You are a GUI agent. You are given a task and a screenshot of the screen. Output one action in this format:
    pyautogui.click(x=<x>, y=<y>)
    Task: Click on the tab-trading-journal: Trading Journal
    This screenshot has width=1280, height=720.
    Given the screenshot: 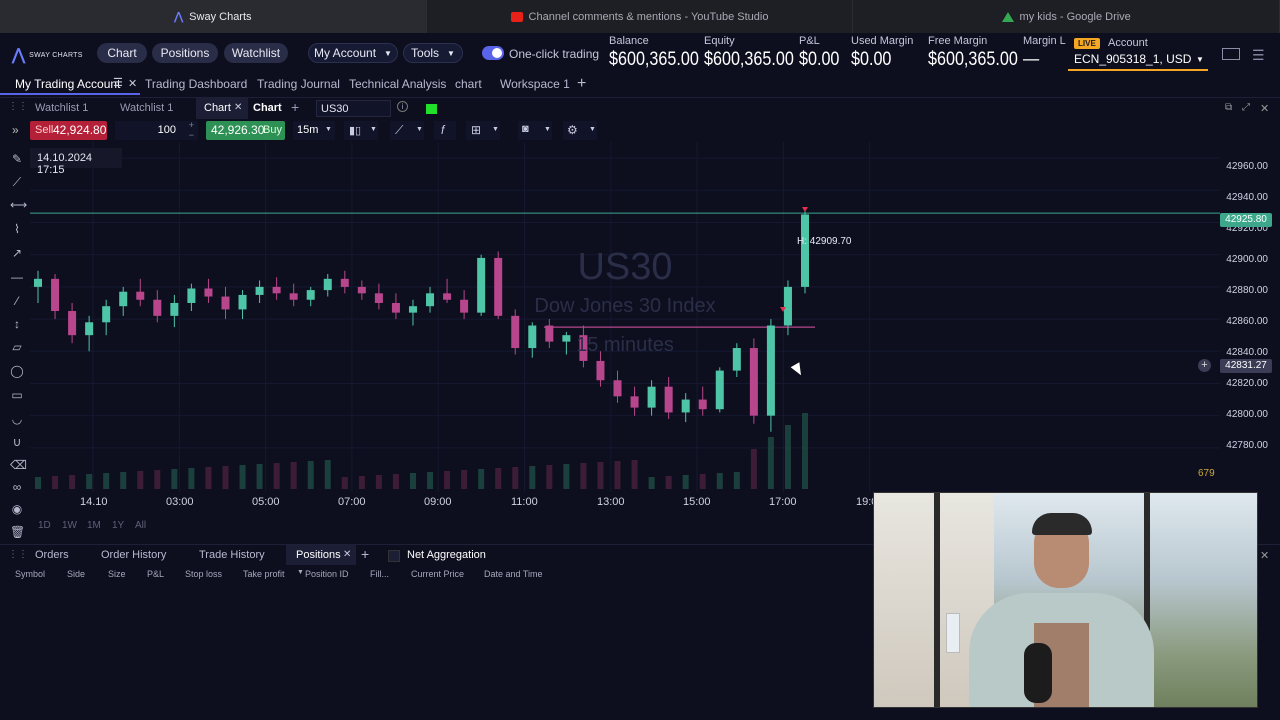 What is the action you would take?
    pyautogui.click(x=298, y=84)
    